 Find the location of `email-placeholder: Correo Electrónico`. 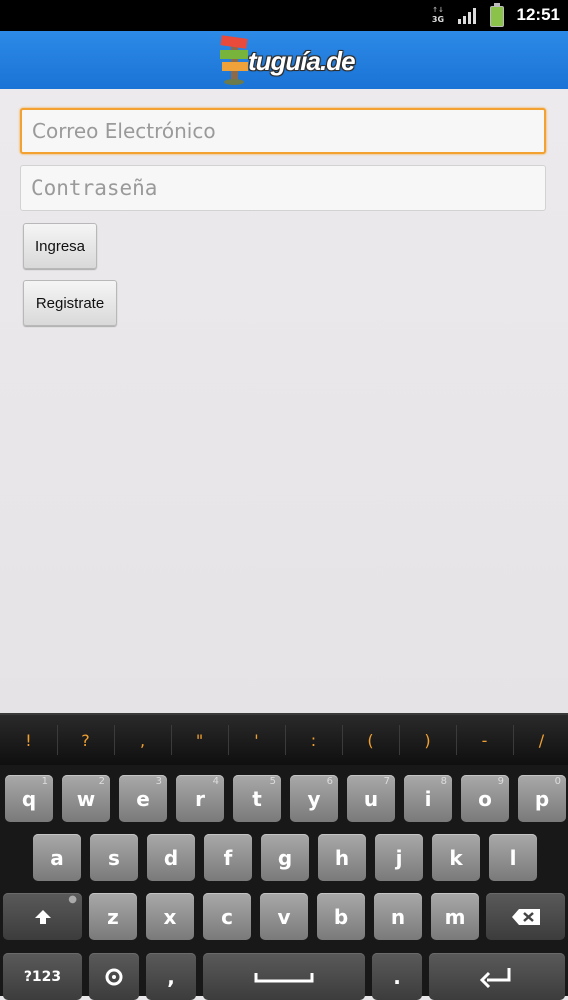

email-placeholder: Correo Electrónico is located at coordinates (124, 131).